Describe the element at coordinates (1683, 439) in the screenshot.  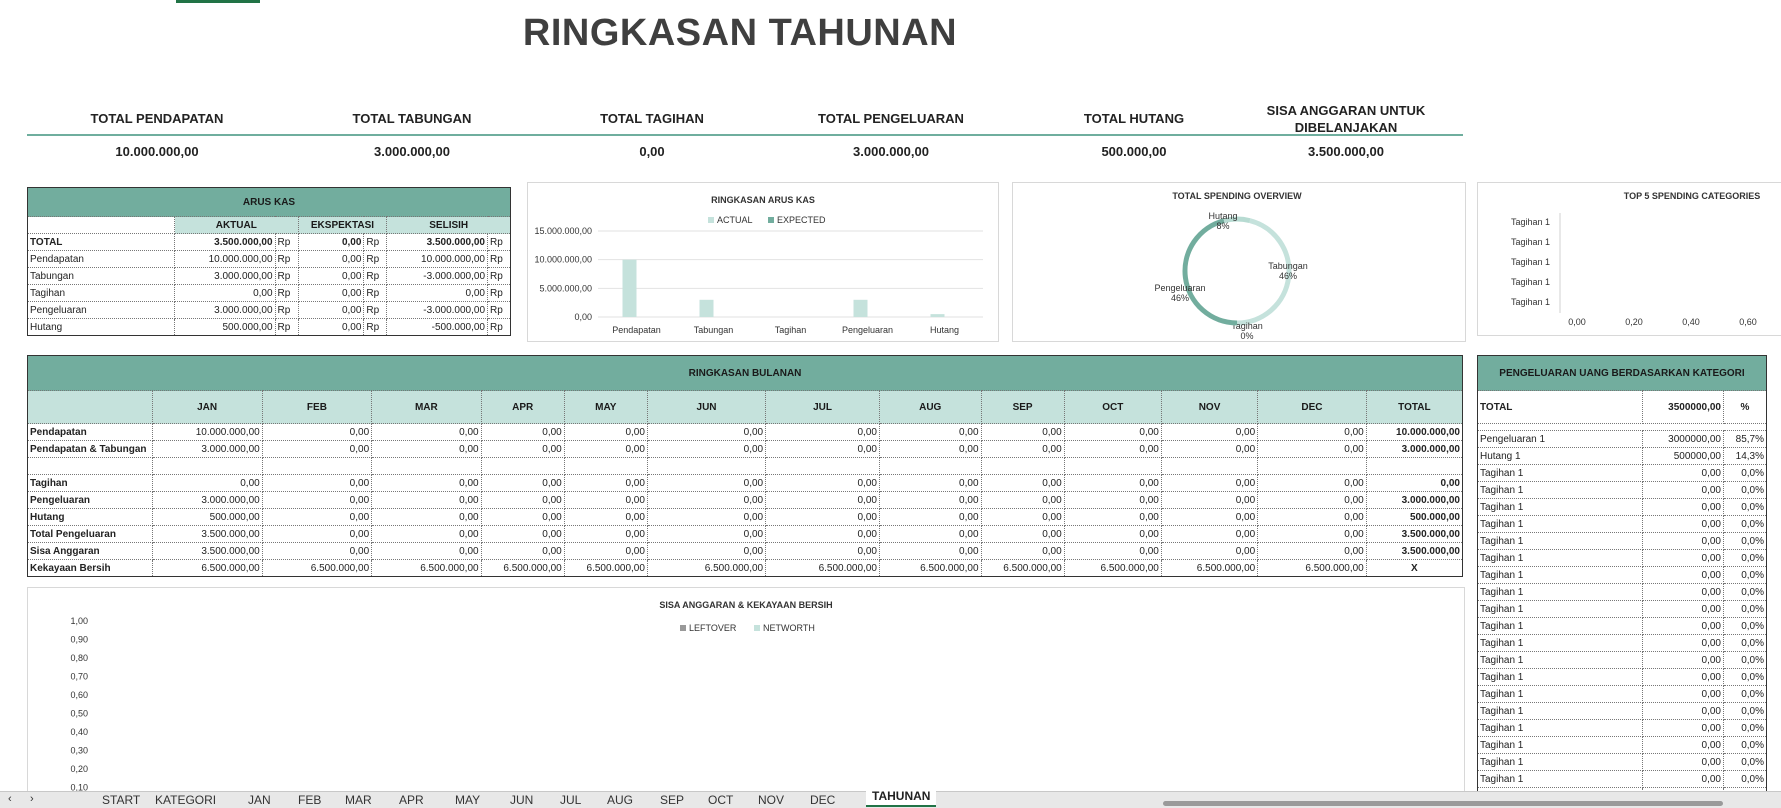
I see `category-value: 3000000,00` at that location.